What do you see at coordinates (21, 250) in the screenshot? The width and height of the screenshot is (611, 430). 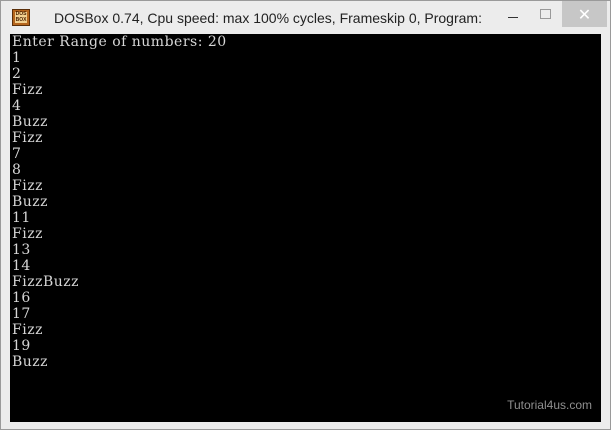 I see `console-line: 13` at bounding box center [21, 250].